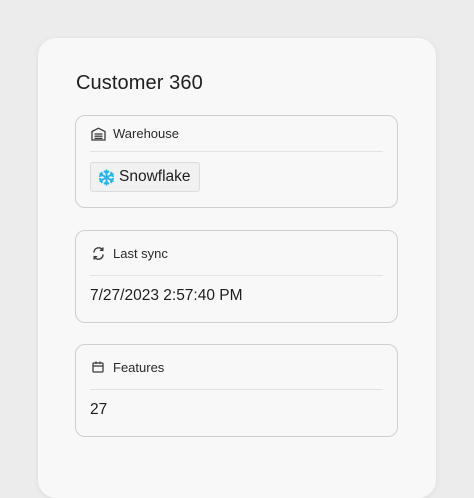  I want to click on last-sync-label: Last sync, so click(140, 253).